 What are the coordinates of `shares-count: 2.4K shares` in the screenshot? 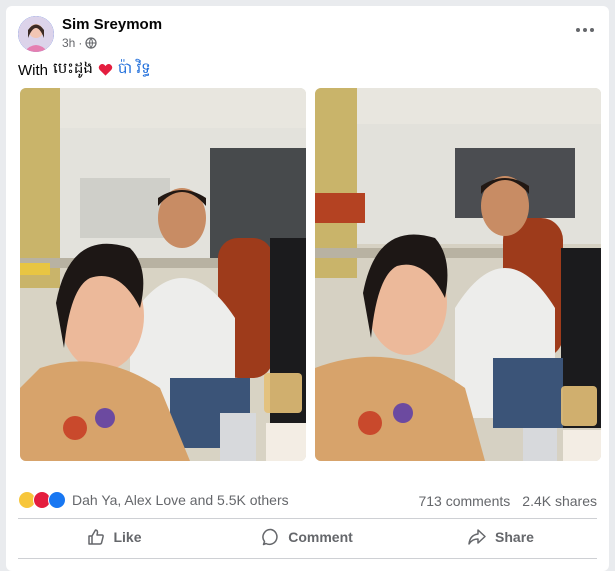 It's located at (559, 501).